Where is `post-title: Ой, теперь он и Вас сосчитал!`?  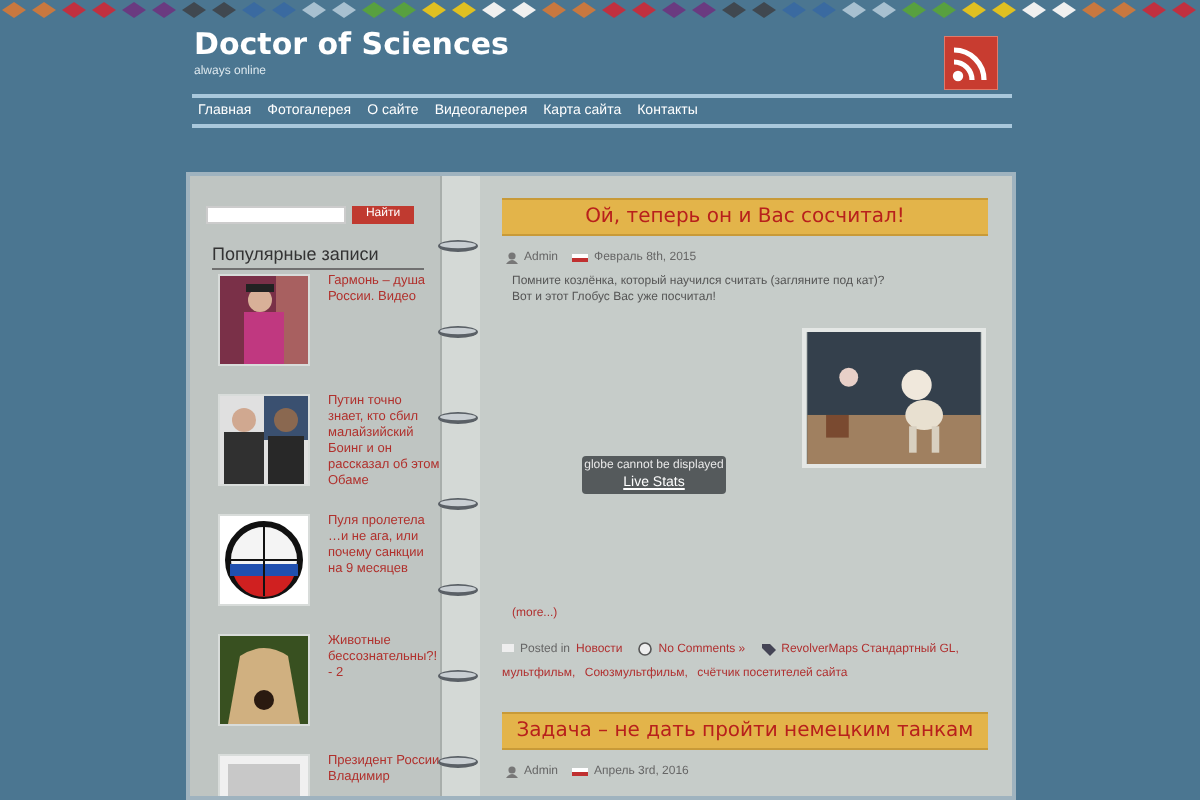
post-title: Ой, теперь он и Вас сосчитал! is located at coordinates (745, 217).